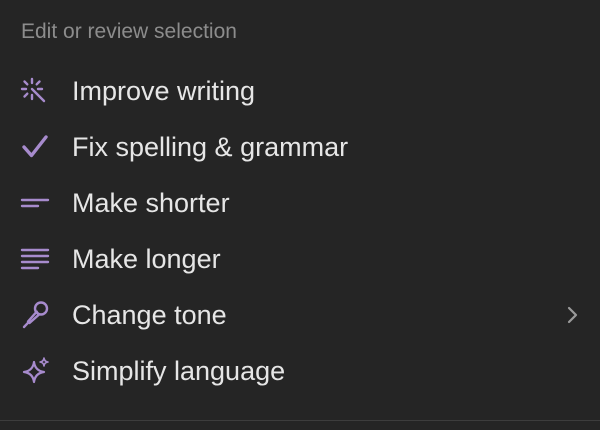 This screenshot has width=600, height=430. I want to click on menu-item-label: Make longer, so click(146, 259).